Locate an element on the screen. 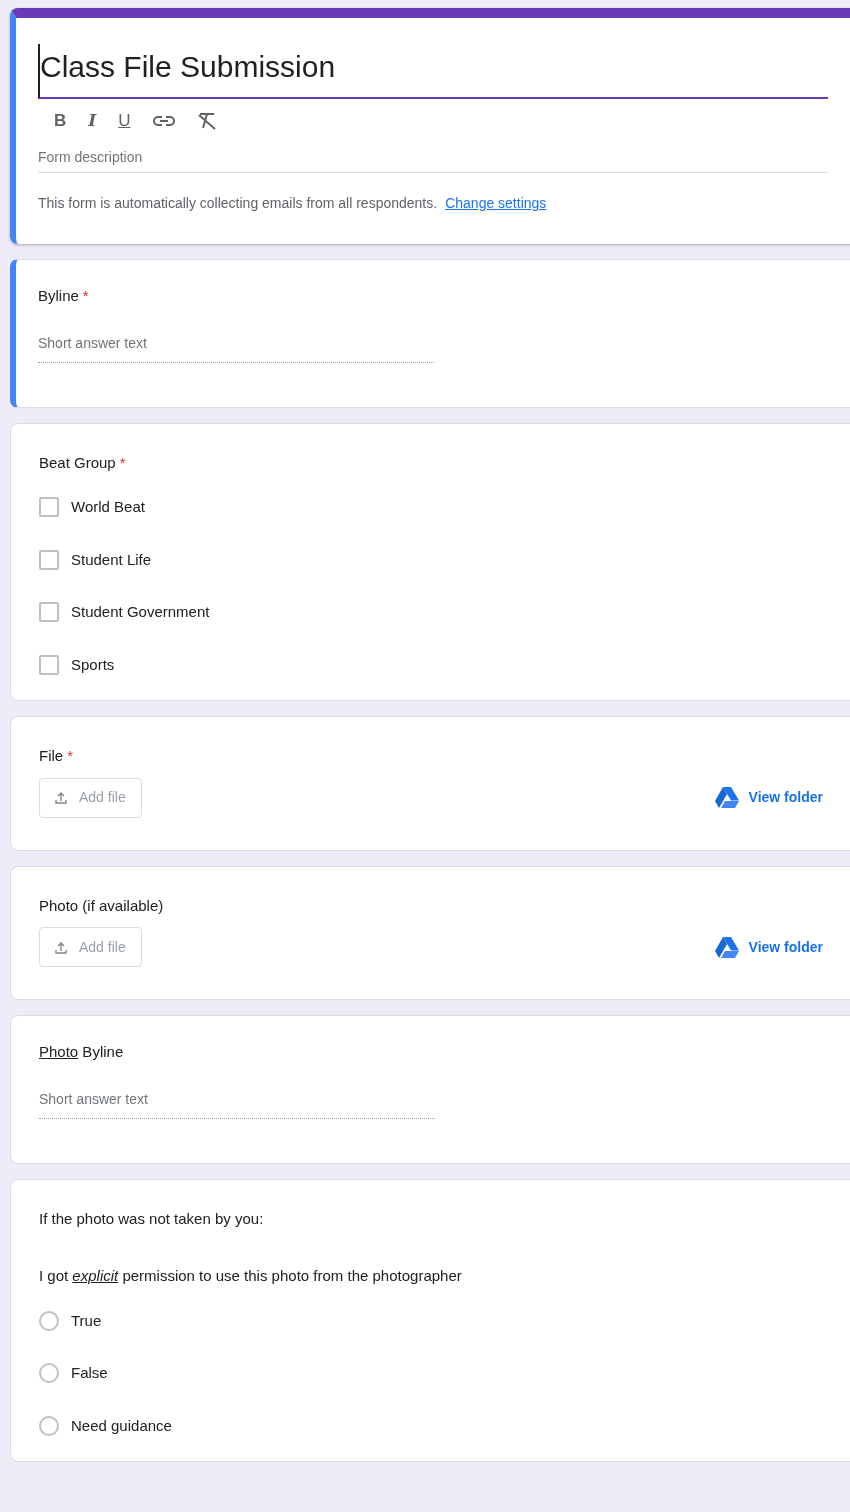  option-label: Need guidance is located at coordinates (121, 1425).